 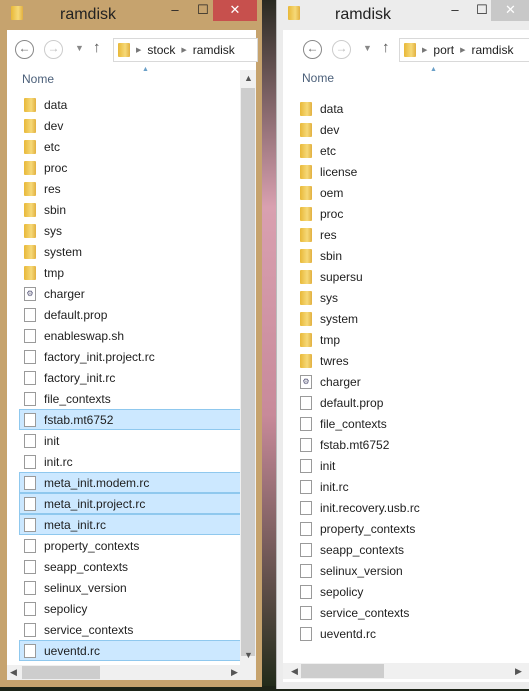 What do you see at coordinates (410, 276) in the screenshot?
I see `file-list-item: supersu` at bounding box center [410, 276].